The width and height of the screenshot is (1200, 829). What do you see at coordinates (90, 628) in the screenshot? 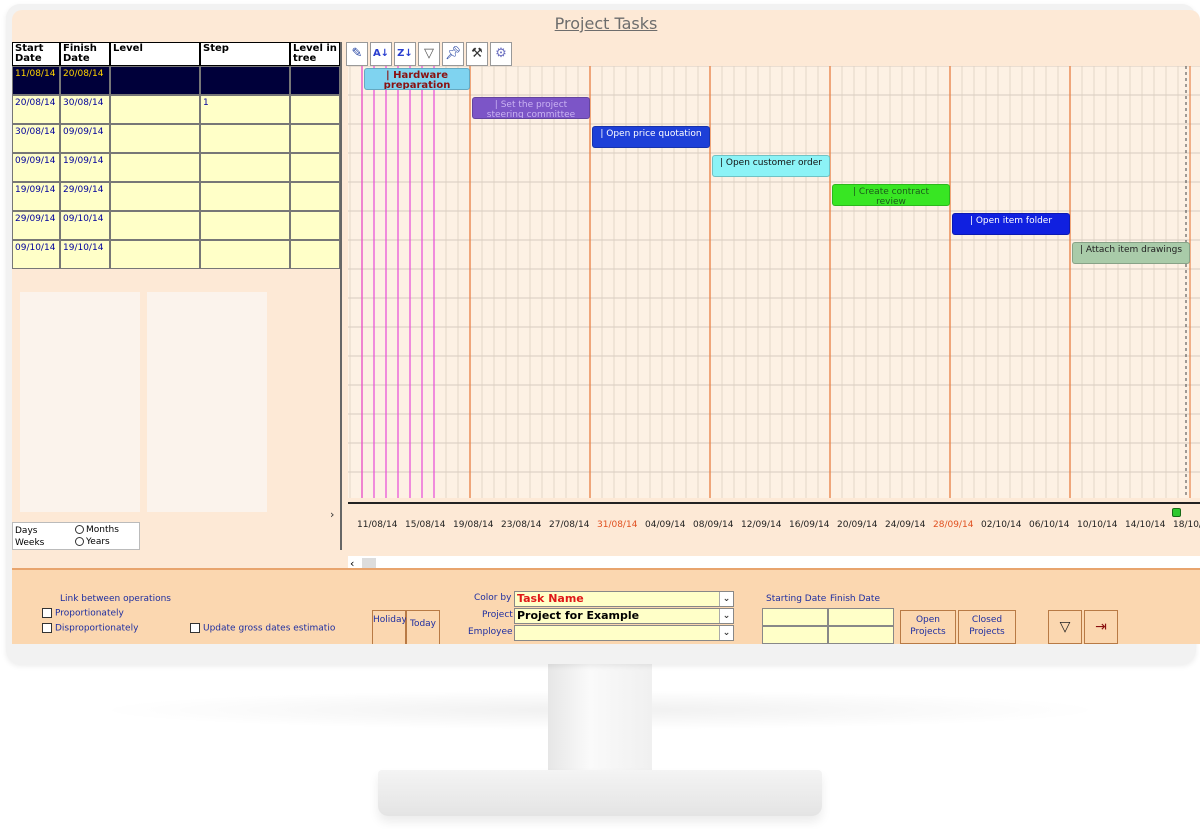
I see `disproportionately-option: Disproportionately` at bounding box center [90, 628].